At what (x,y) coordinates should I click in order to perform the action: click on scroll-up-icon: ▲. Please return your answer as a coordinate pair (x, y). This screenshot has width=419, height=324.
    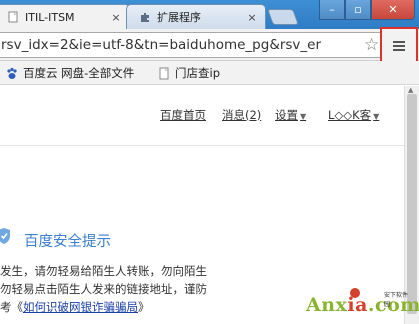
    Looking at the image, I should click on (410, 90).